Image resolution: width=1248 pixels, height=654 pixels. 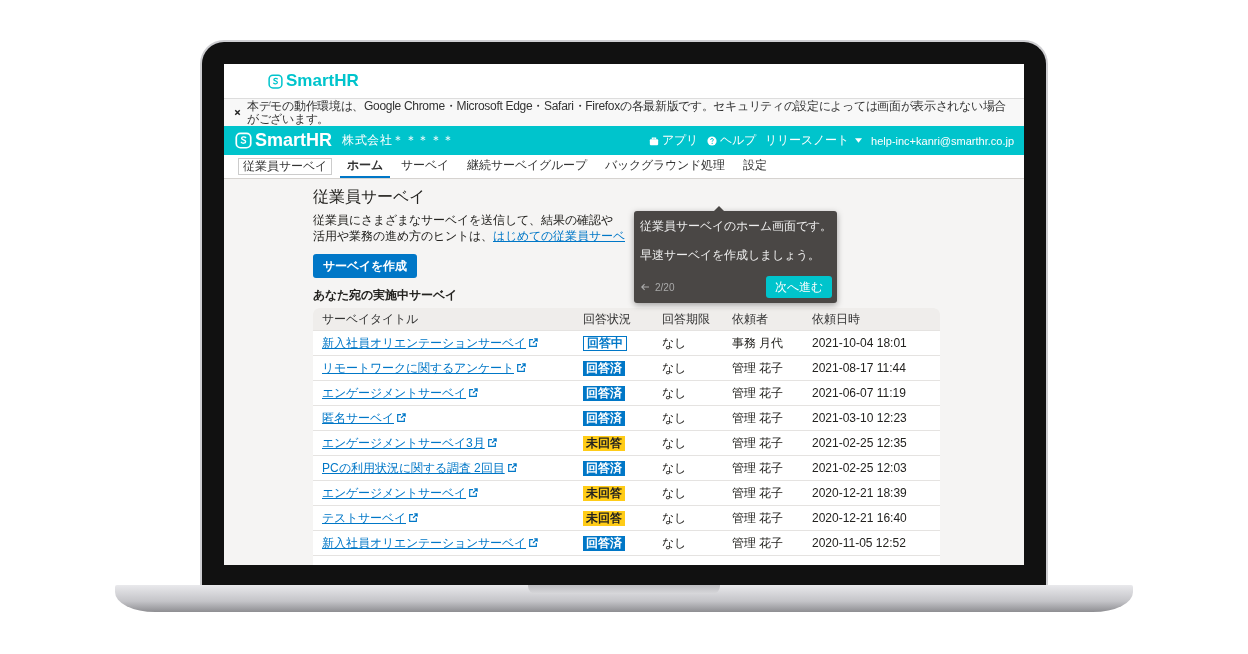 What do you see at coordinates (654, 140) in the screenshot?
I see `briefcase-icon` at bounding box center [654, 140].